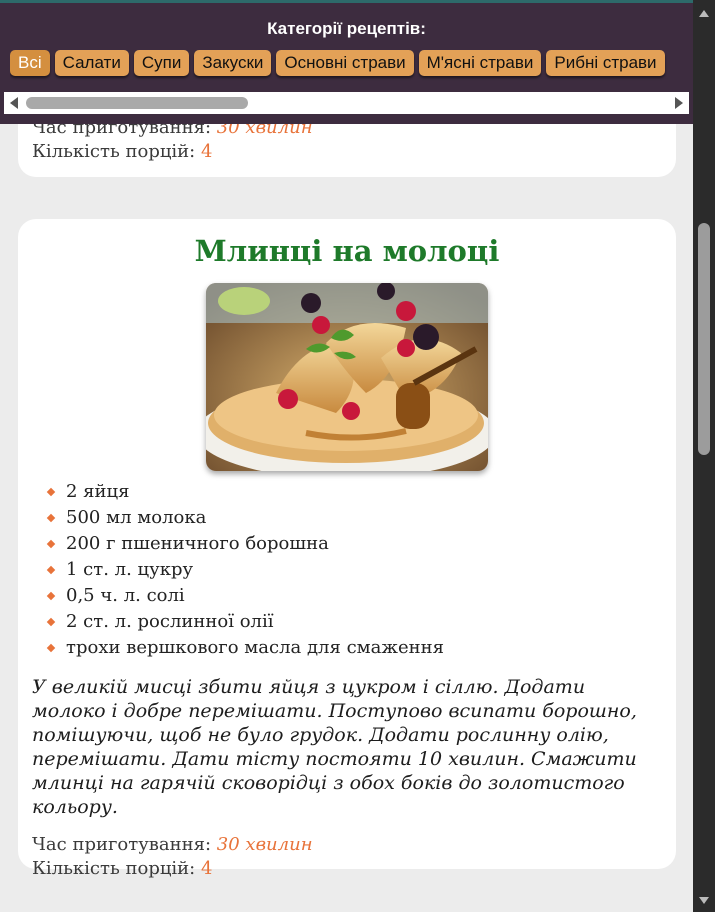  Describe the element at coordinates (347, 251) in the screenshot. I see `recipe-title: Млинці на молоці` at that location.